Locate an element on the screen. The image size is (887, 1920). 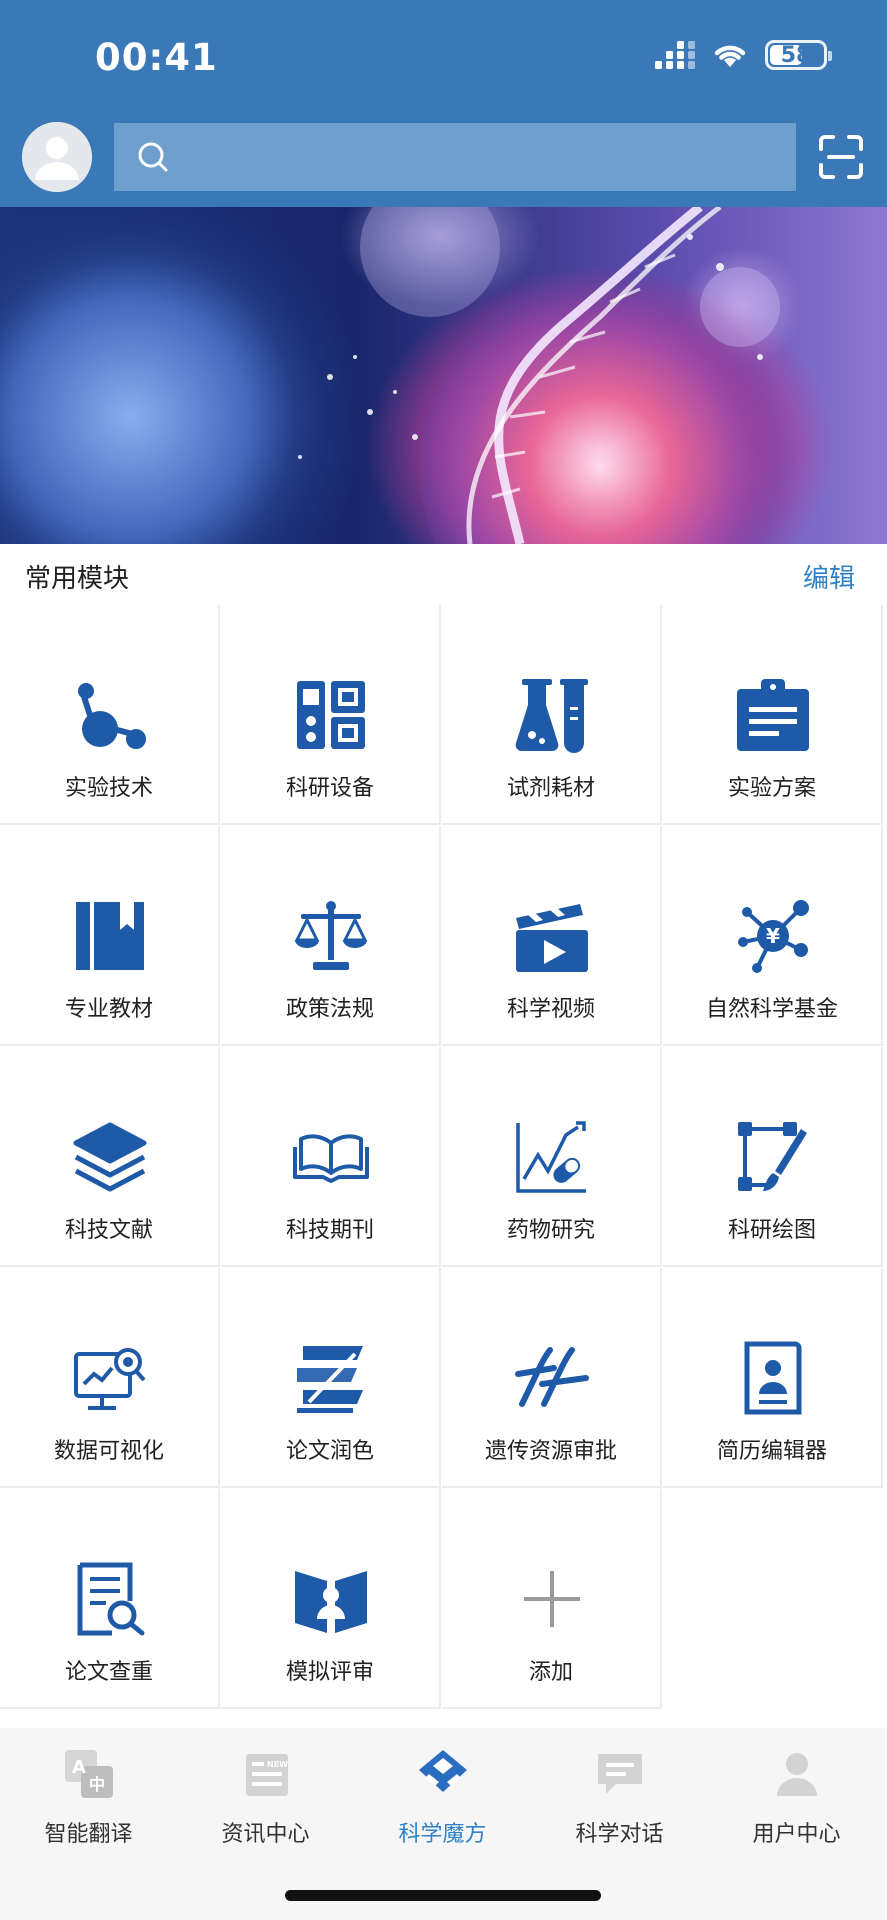
scale-icon is located at coordinates (331, 935).